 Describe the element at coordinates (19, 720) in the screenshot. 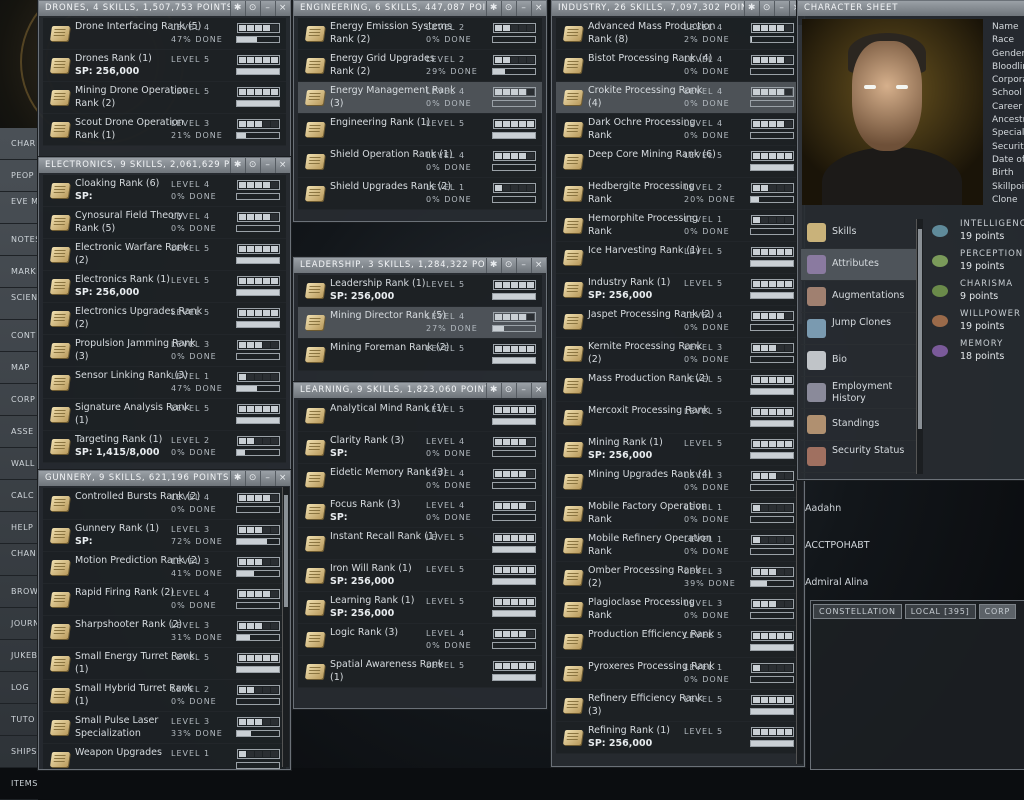

I see `neocom-item: Tuto` at that location.